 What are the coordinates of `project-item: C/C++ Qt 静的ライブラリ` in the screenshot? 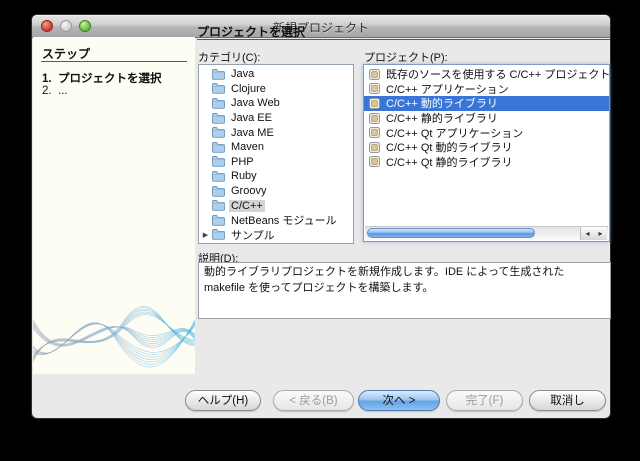 It's located at (486, 162).